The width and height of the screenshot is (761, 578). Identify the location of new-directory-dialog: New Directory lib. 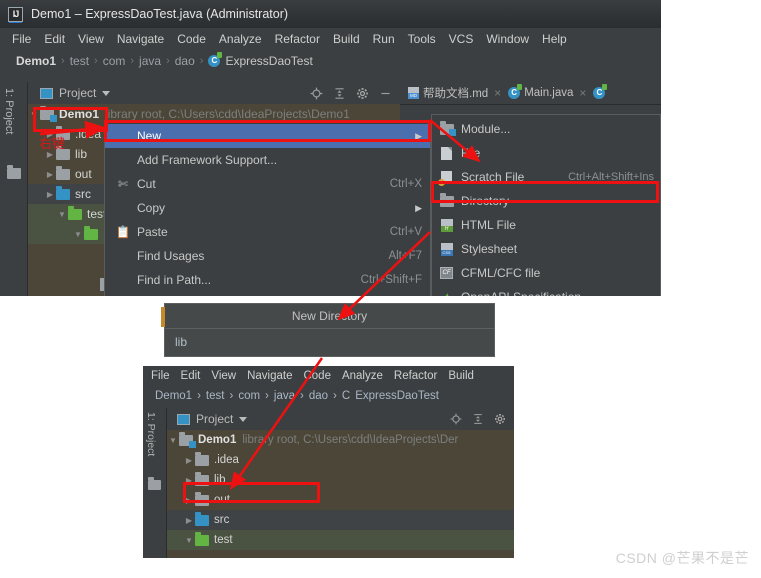
(328, 330).